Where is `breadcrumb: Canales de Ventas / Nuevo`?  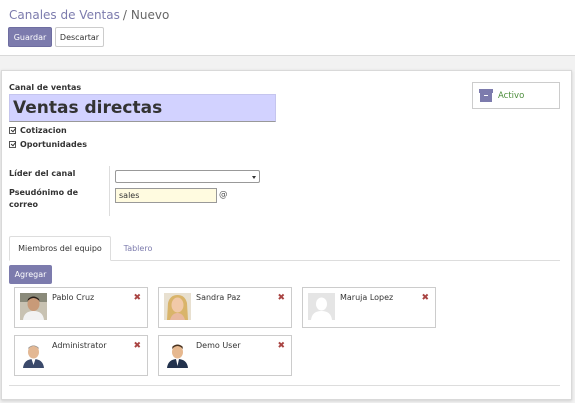
breadcrumb: Canales de Ventas / Nuevo is located at coordinates (89, 15).